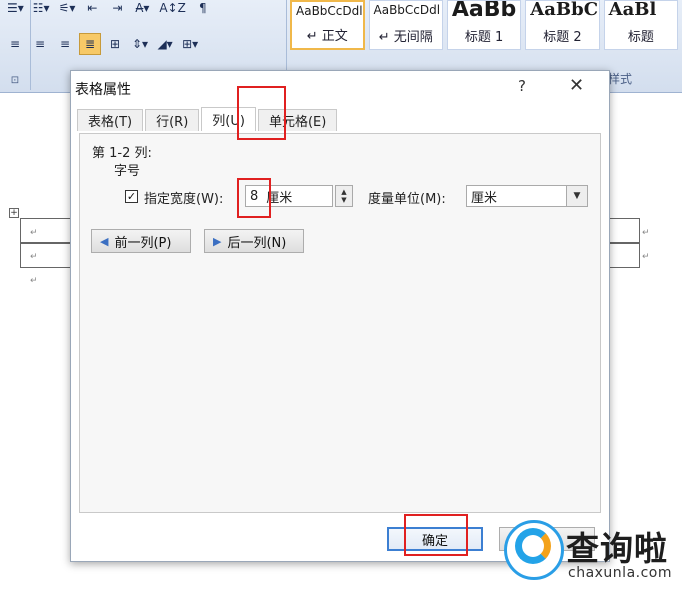 The height and width of the screenshot is (606, 682). What do you see at coordinates (67, 9) in the screenshot?
I see `ribbon-button: ⚟▾` at bounding box center [67, 9].